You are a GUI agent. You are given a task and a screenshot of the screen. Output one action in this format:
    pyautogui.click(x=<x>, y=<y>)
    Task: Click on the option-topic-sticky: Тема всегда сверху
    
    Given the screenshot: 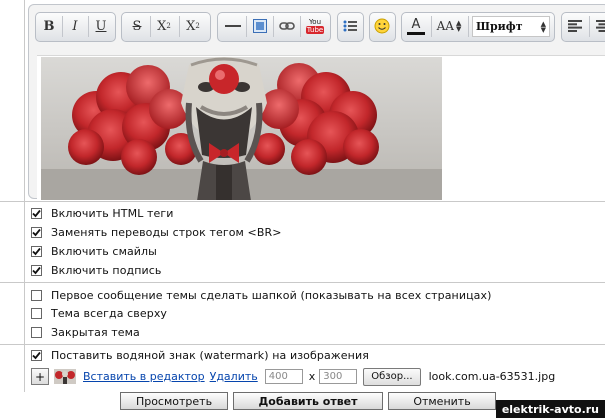 What is the action you would take?
    pyautogui.click(x=99, y=313)
    